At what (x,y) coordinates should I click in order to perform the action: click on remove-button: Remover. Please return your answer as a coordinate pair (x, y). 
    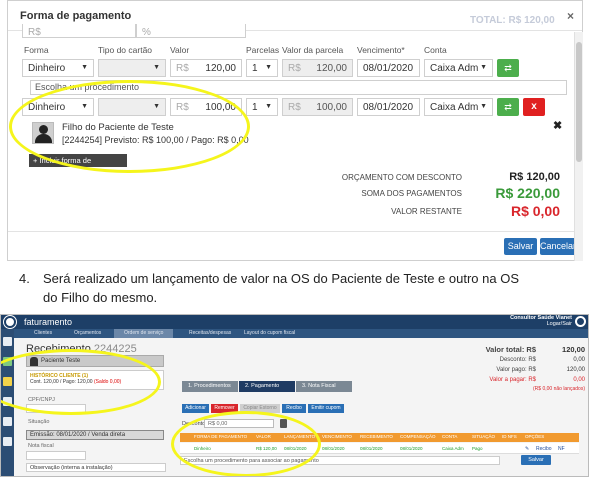
    Looking at the image, I should click on (224, 408).